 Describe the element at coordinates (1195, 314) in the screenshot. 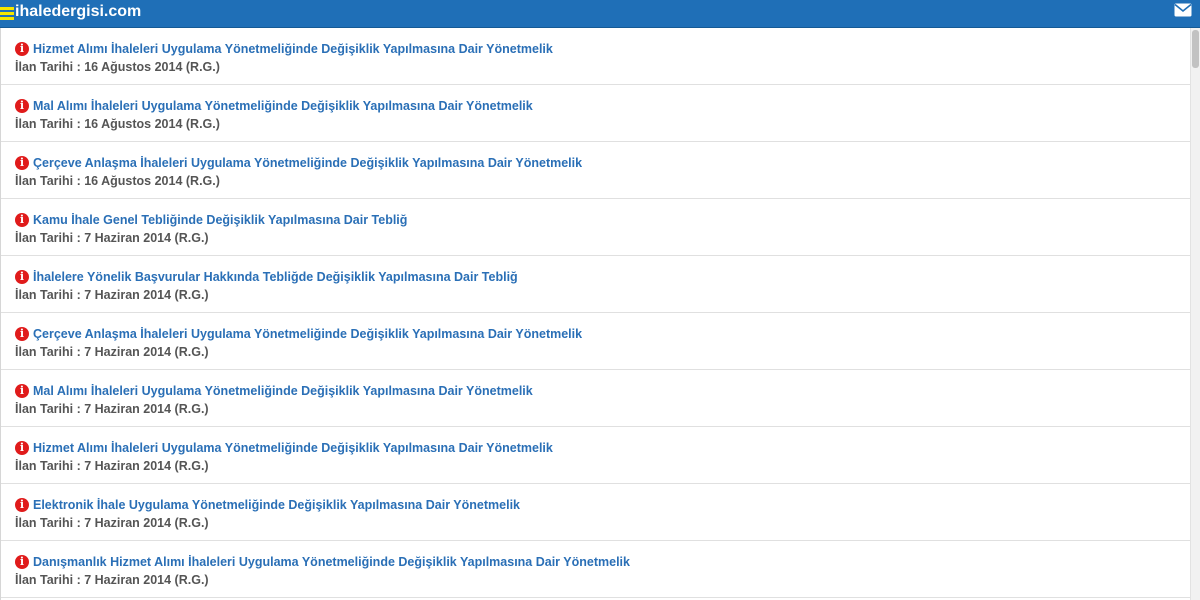

I see `vertical-scrollbar` at that location.